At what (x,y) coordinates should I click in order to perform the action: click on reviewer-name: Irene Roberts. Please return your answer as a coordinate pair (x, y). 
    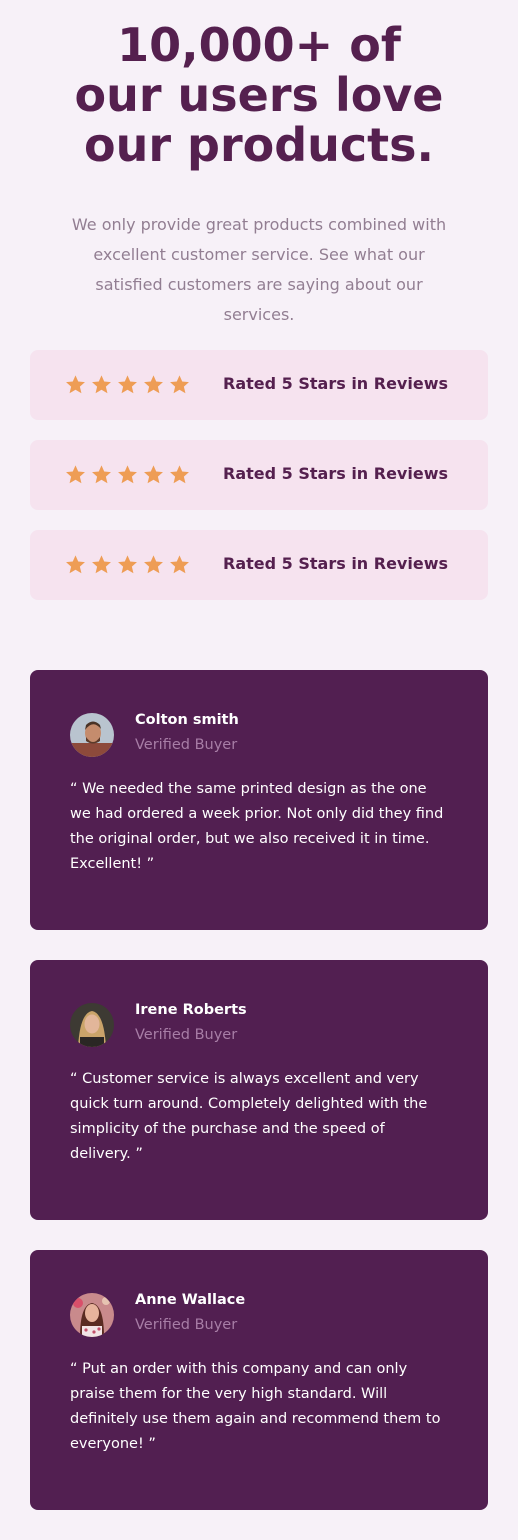
    Looking at the image, I should click on (191, 1010).